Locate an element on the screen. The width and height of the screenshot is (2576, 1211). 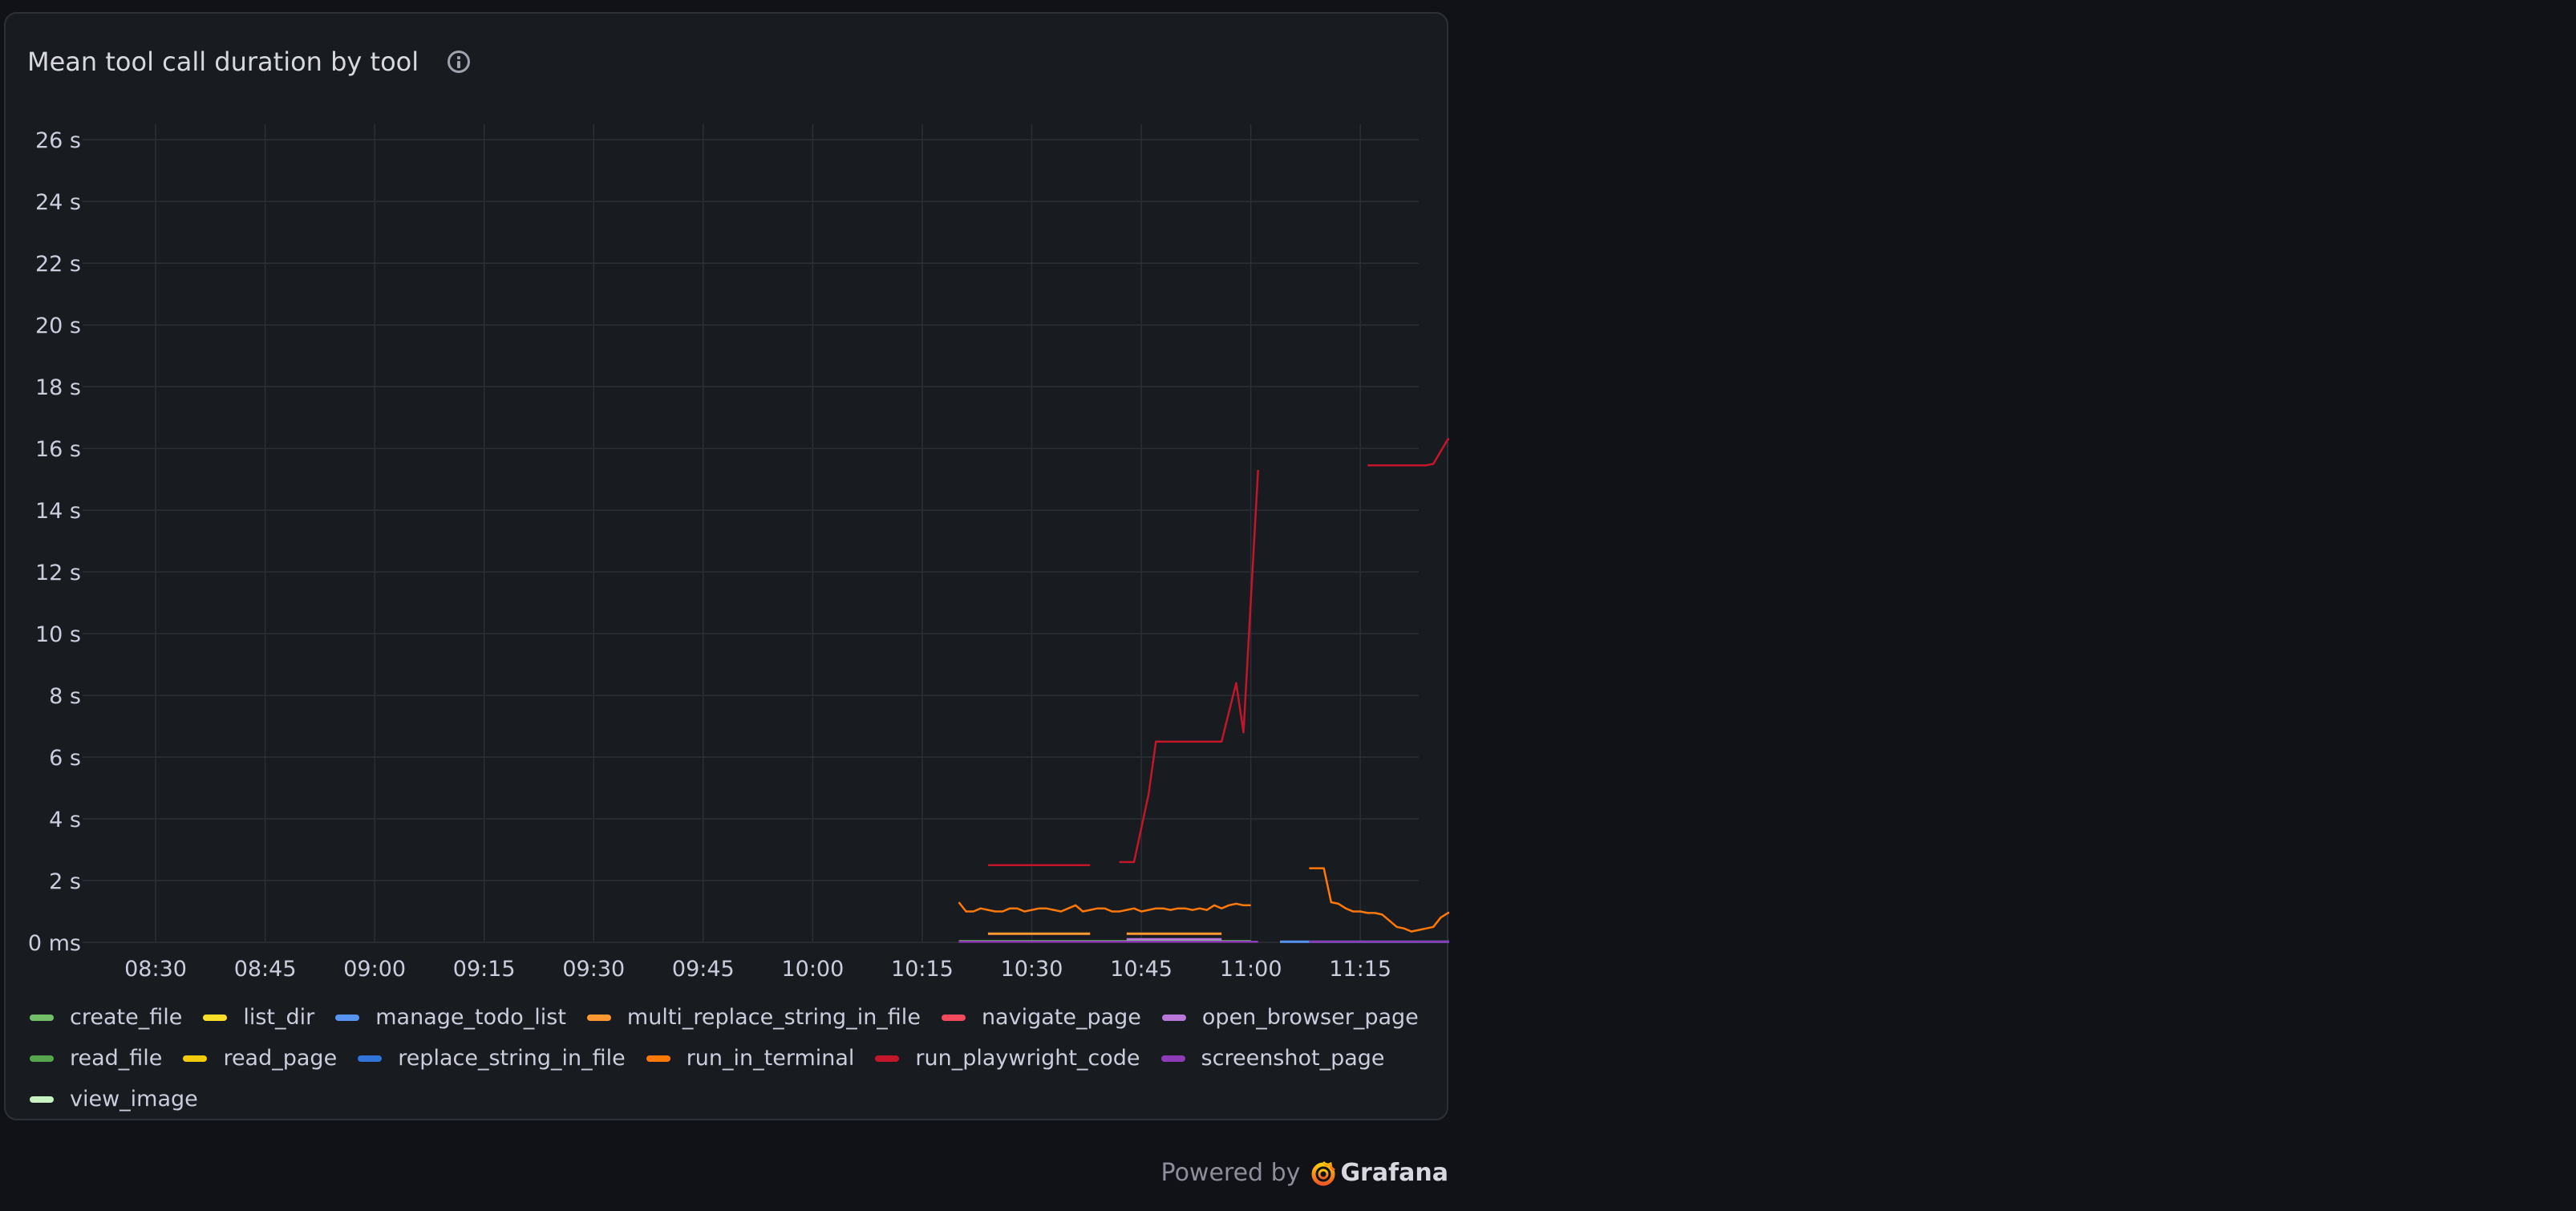
legend-label: replace_string_in_file is located at coordinates (512, 1058).